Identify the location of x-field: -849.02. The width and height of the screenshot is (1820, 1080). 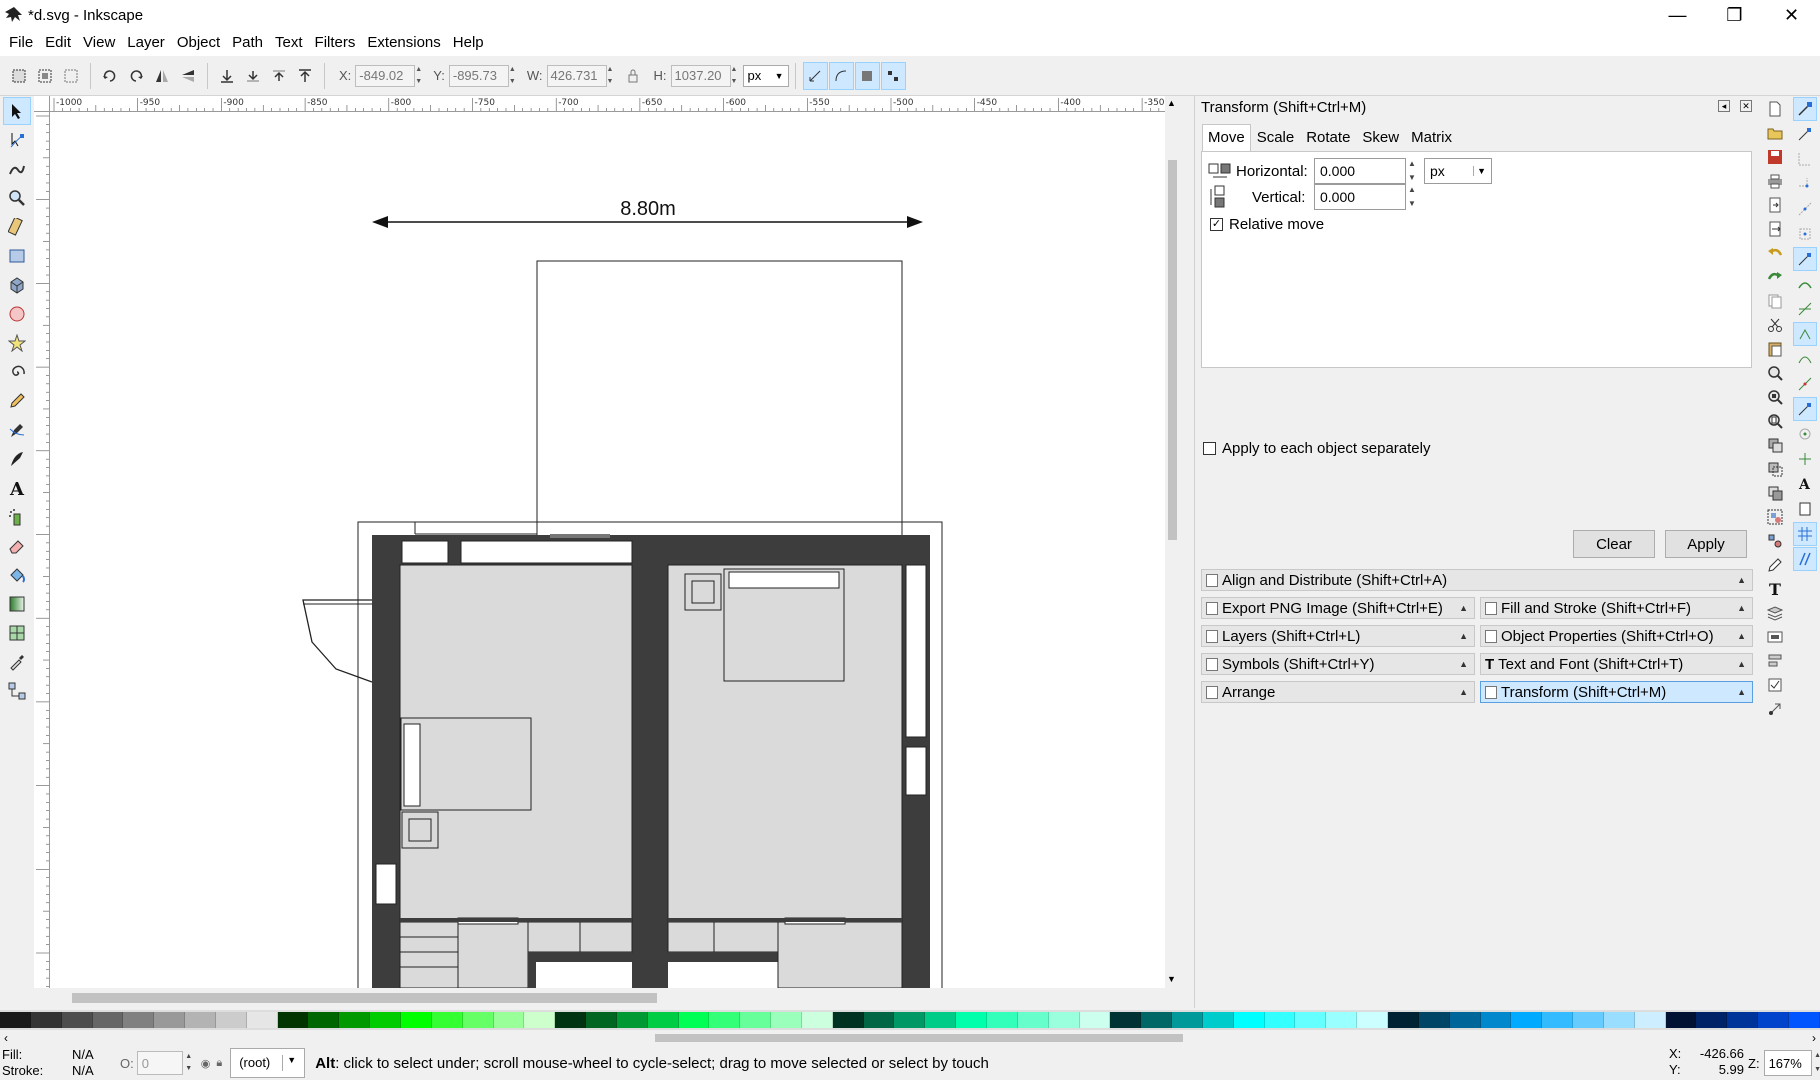
(385, 75).